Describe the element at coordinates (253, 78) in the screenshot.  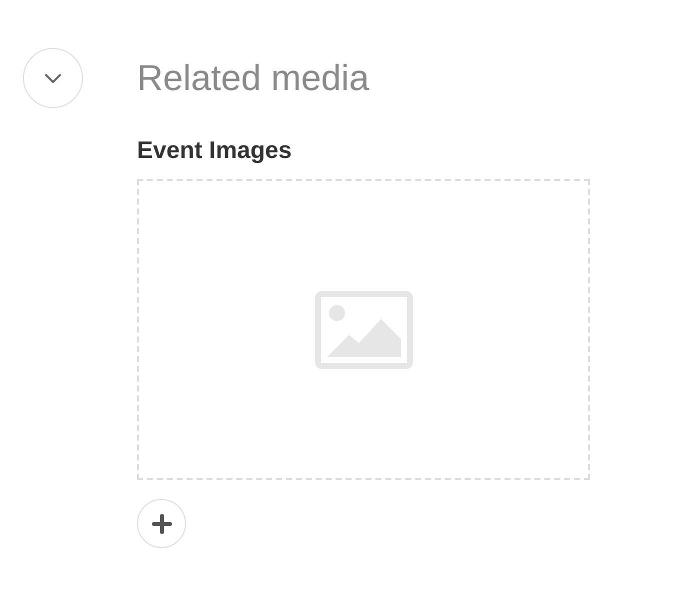
I see `section-title: Related media` at that location.